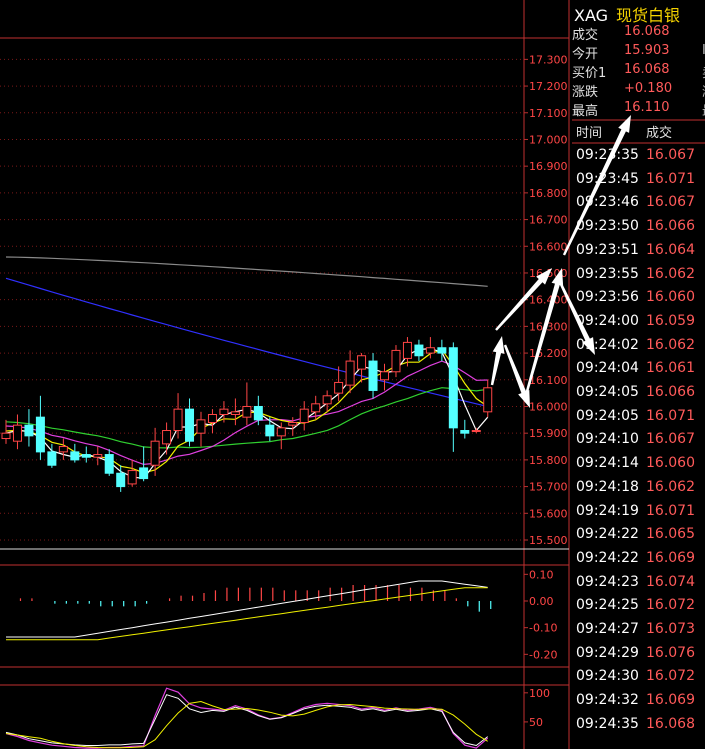  I want to click on macd-dea-line, so click(247, 614).